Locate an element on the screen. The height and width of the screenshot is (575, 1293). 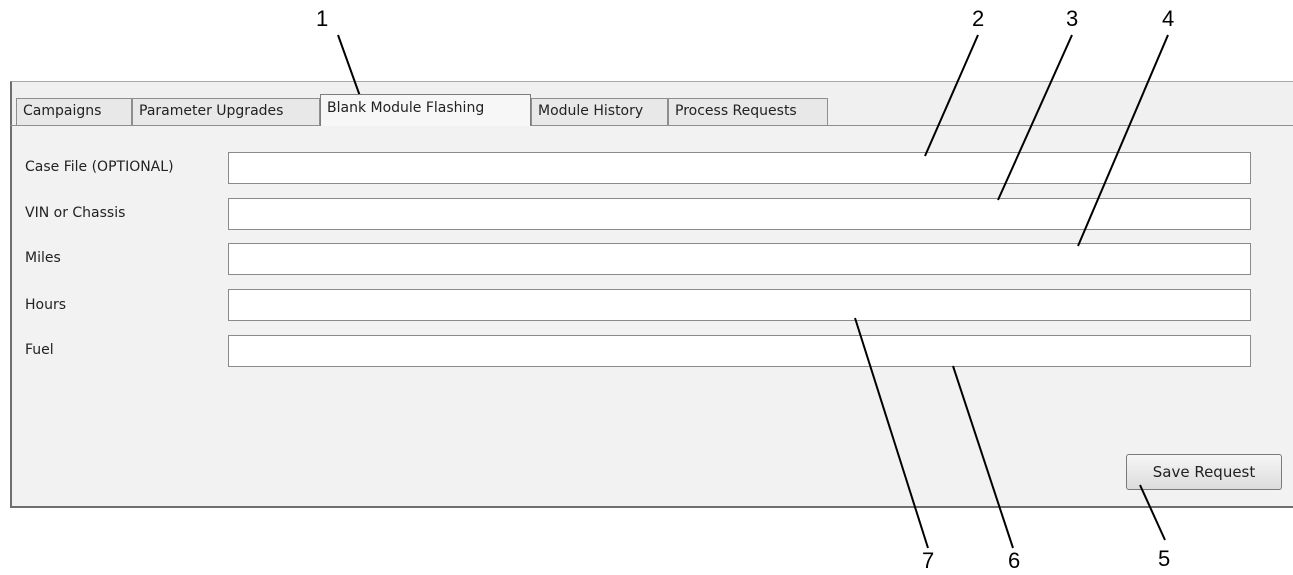
tab-module-history: Module History is located at coordinates (599, 111).